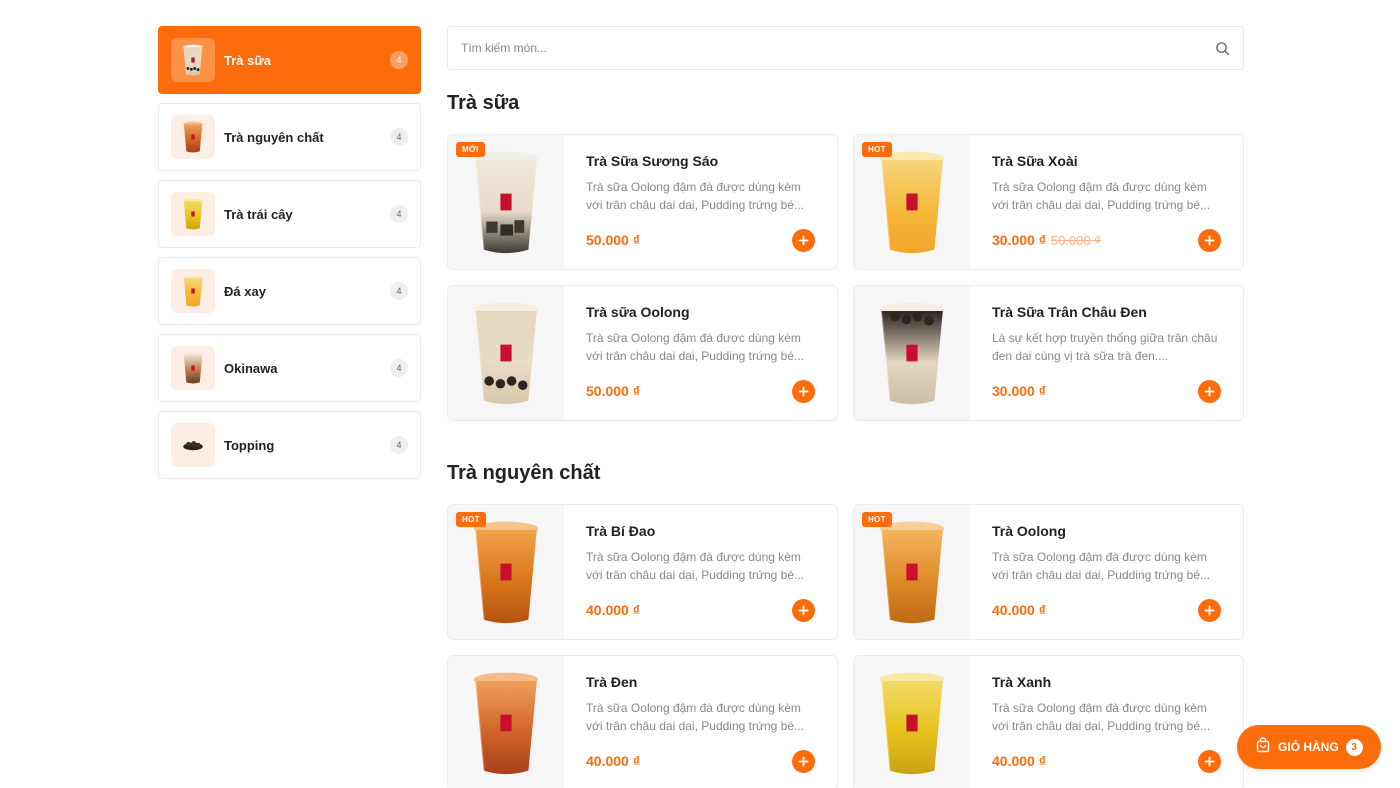 The width and height of the screenshot is (1400, 788). What do you see at coordinates (470, 149) in the screenshot?
I see `product-badge: MỚI` at bounding box center [470, 149].